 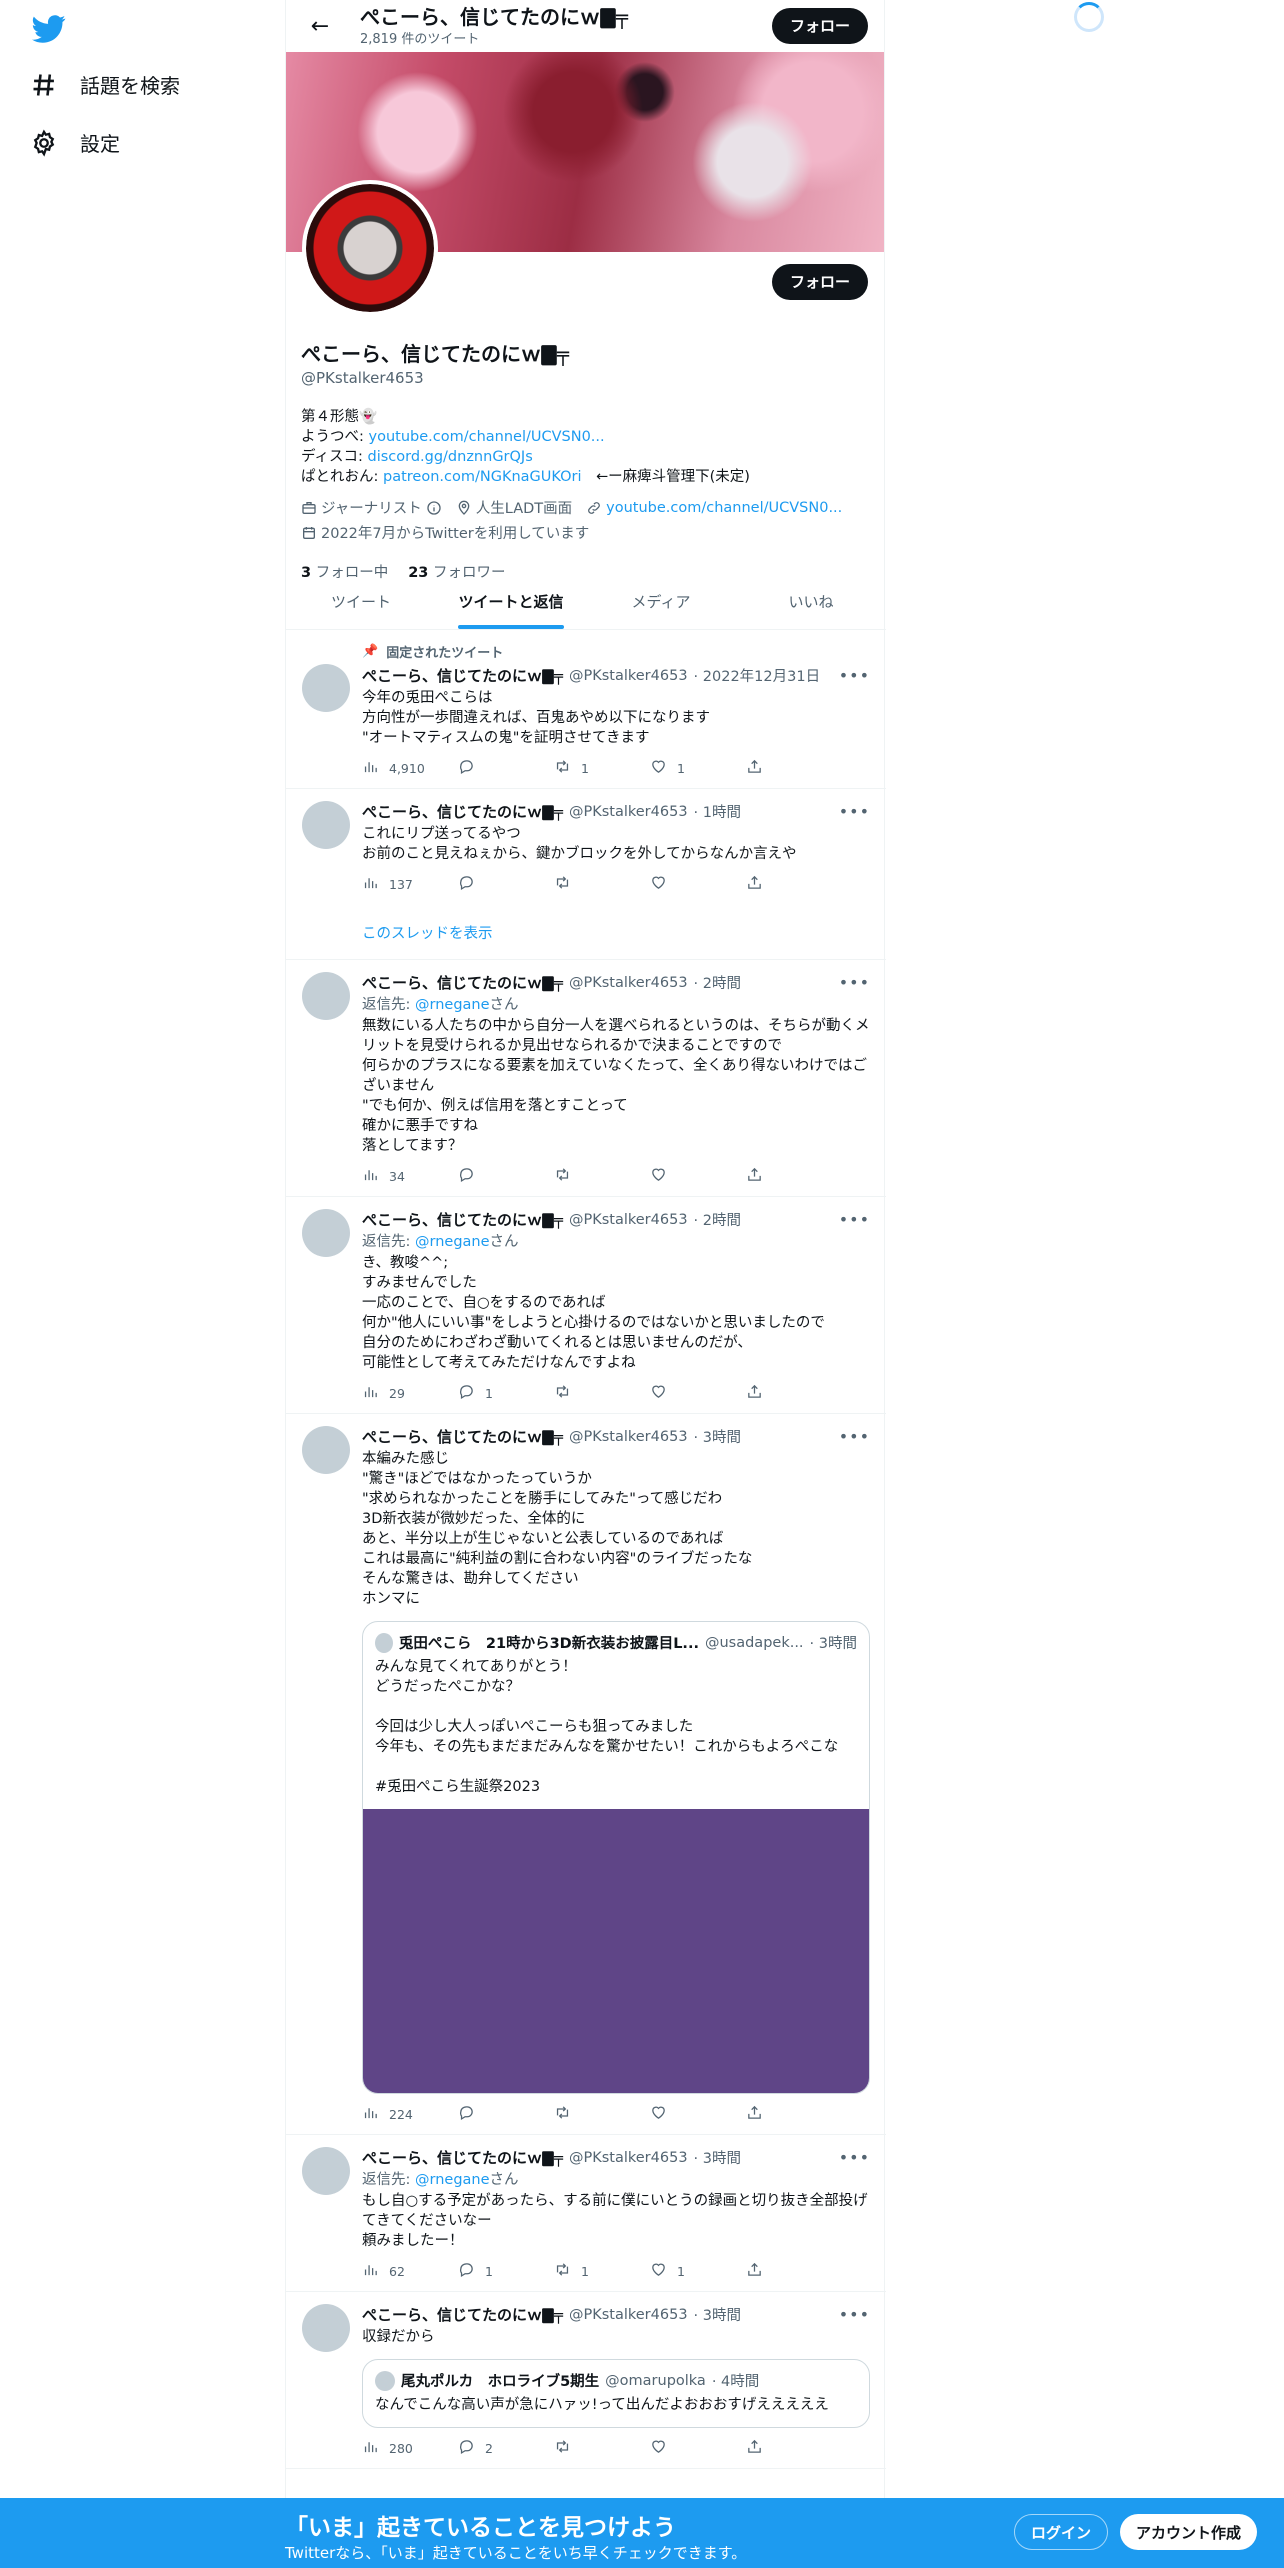 I want to click on reply-button: 2, so click(x=506, y=2448).